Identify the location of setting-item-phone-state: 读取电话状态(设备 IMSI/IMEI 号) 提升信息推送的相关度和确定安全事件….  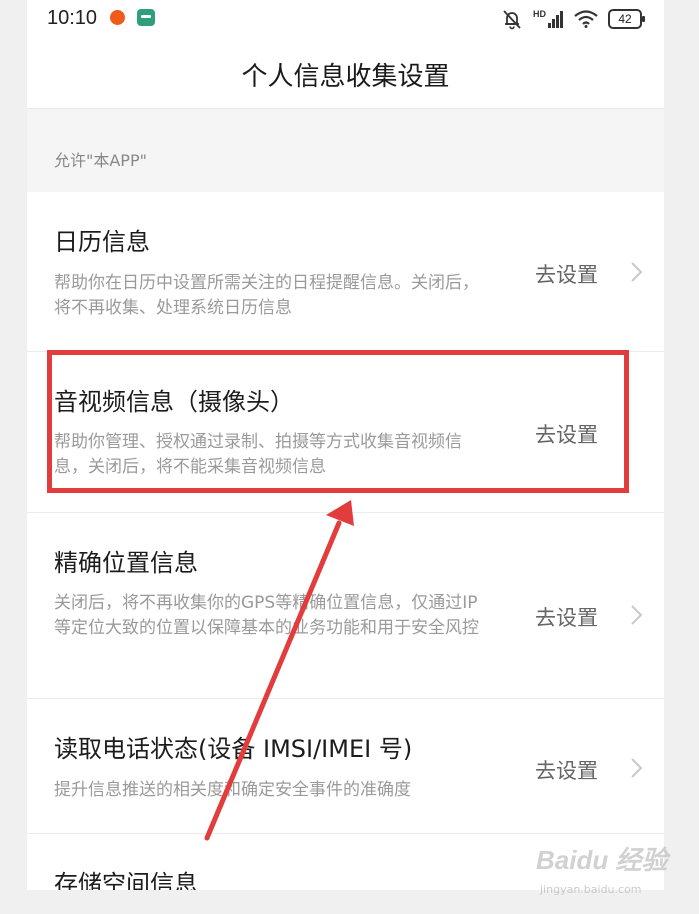
(345, 766).